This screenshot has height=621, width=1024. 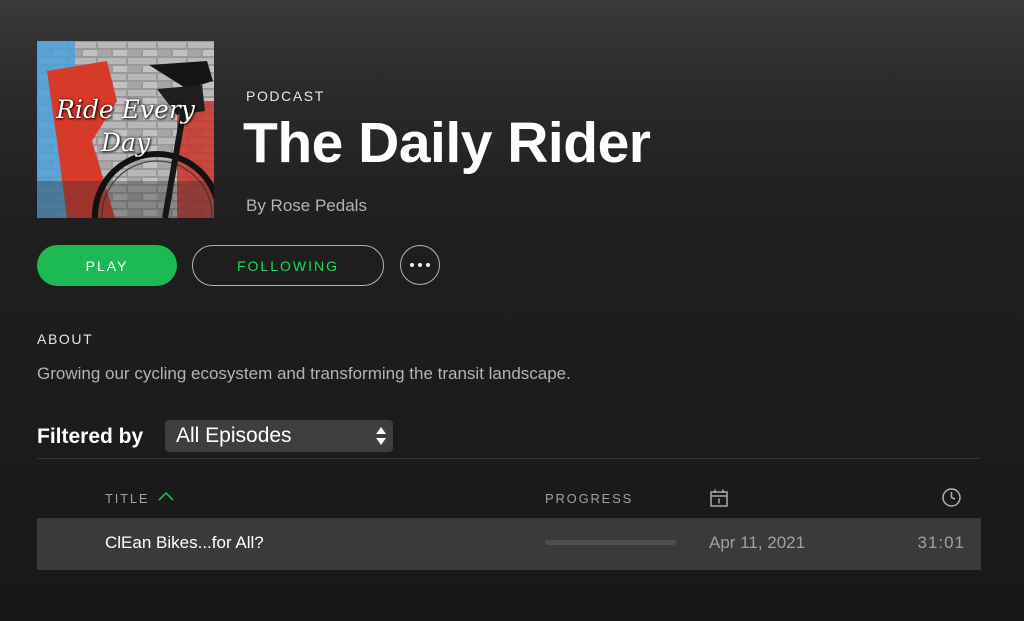 I want to click on cover-art-text: Ride Every Day, so click(x=125, y=126).